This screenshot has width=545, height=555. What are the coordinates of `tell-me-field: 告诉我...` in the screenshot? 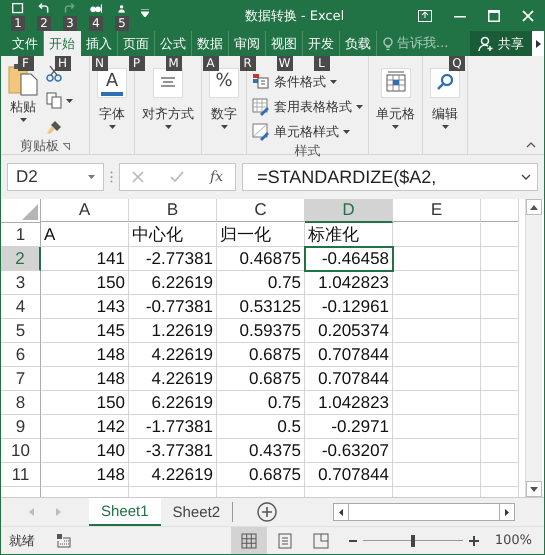 It's located at (427, 43).